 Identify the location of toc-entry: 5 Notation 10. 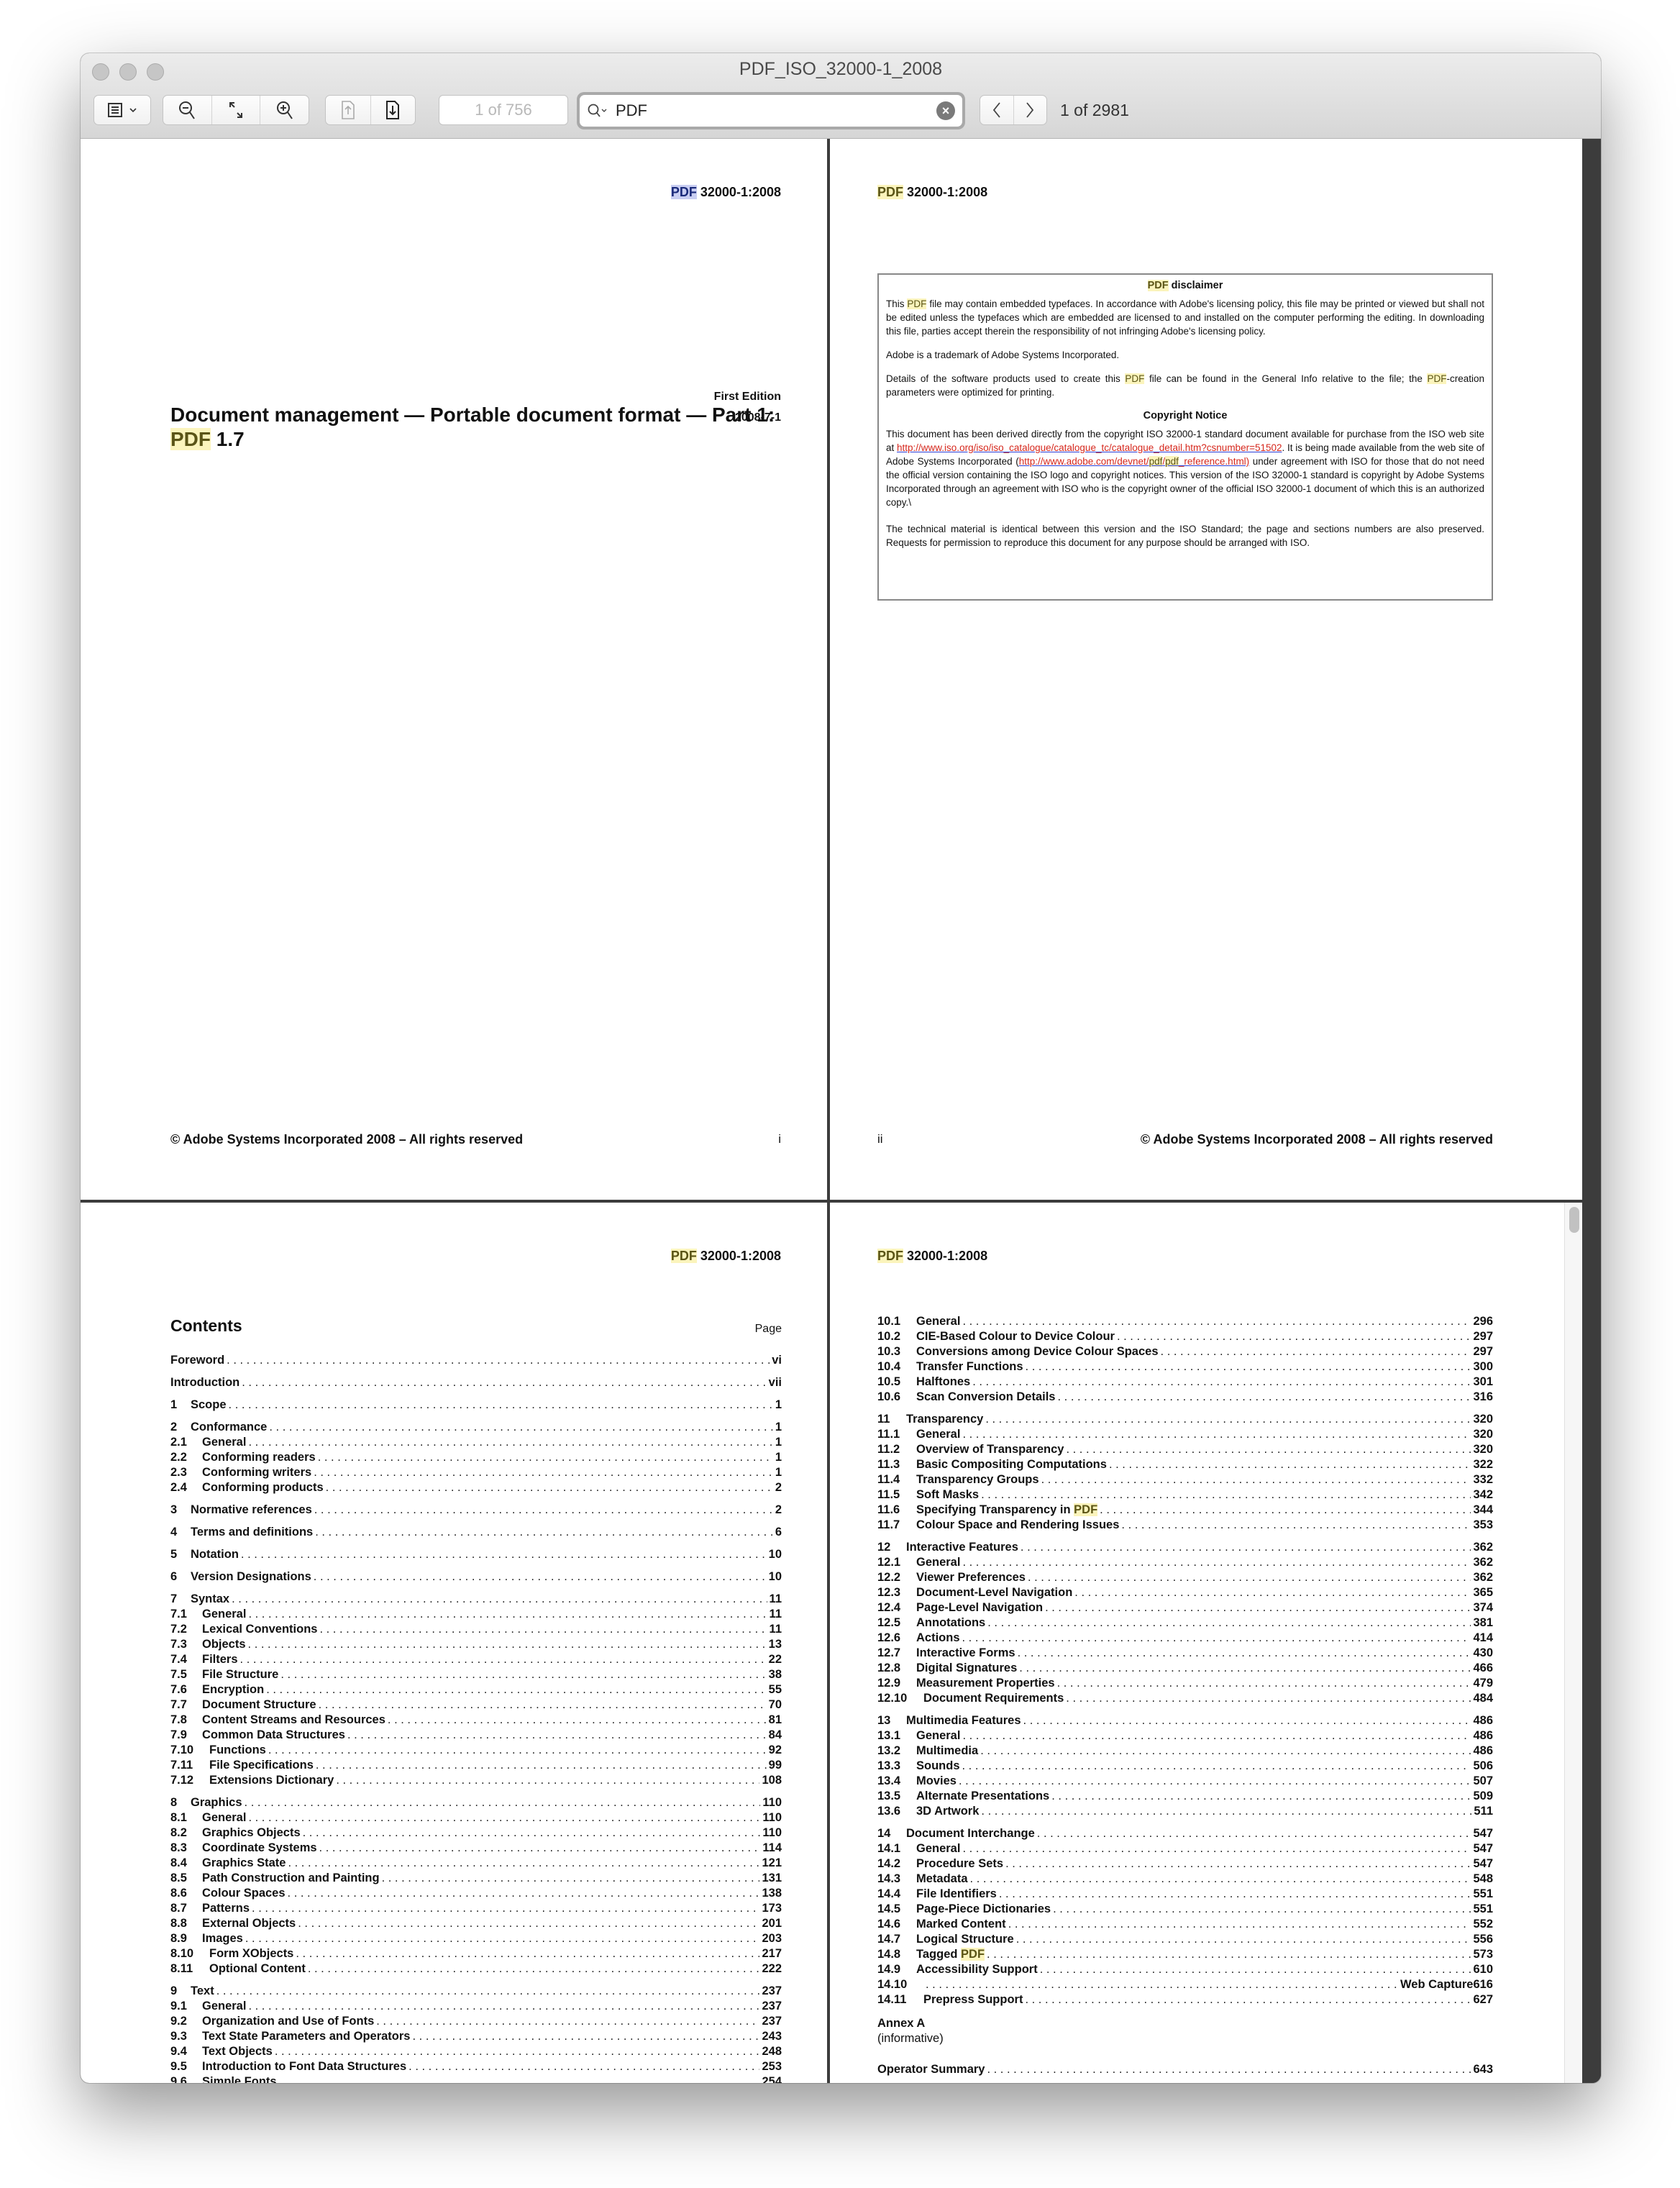
(476, 1554).